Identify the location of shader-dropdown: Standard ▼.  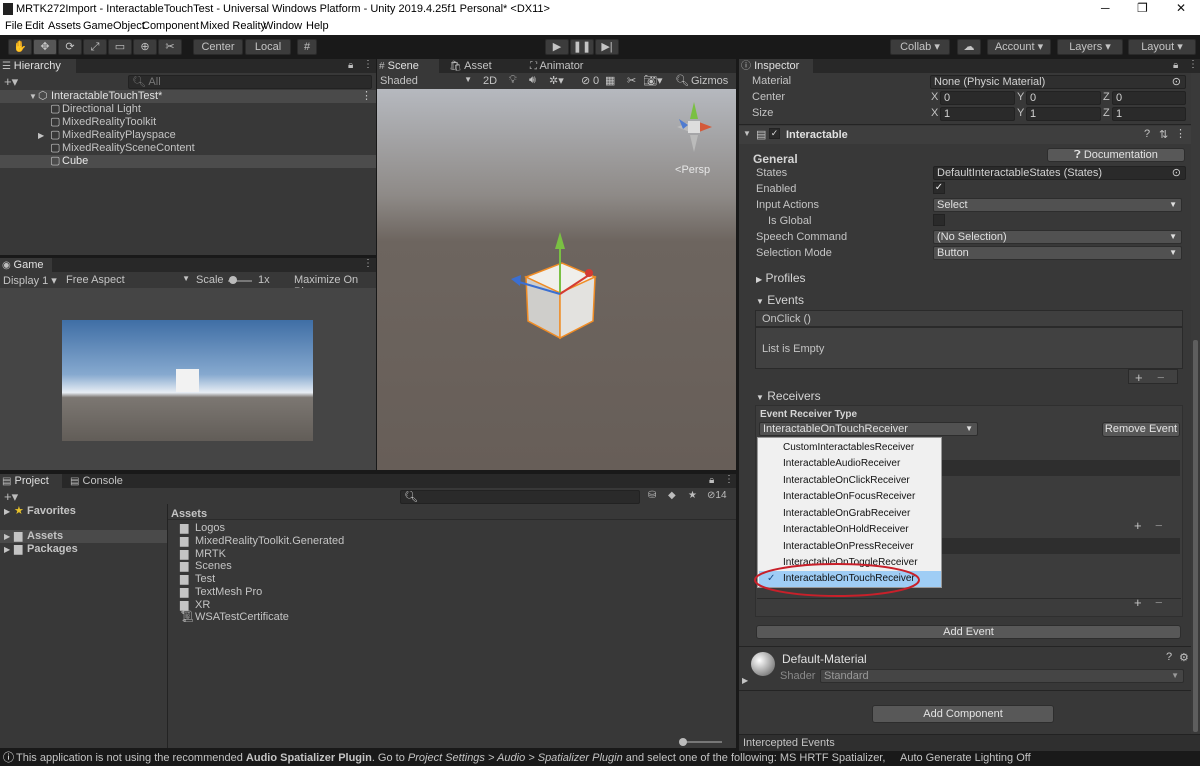
(1002, 676).